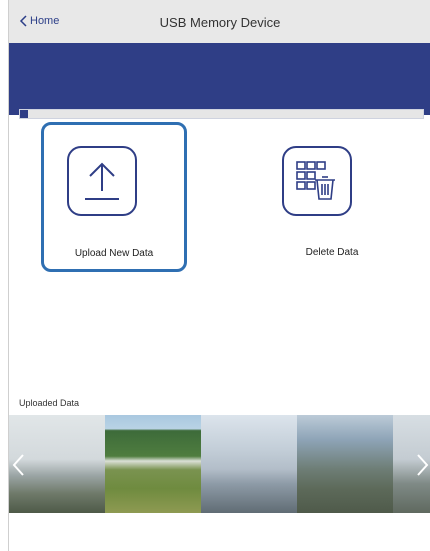  I want to click on delete-data-button: Delete Data, so click(332, 197).